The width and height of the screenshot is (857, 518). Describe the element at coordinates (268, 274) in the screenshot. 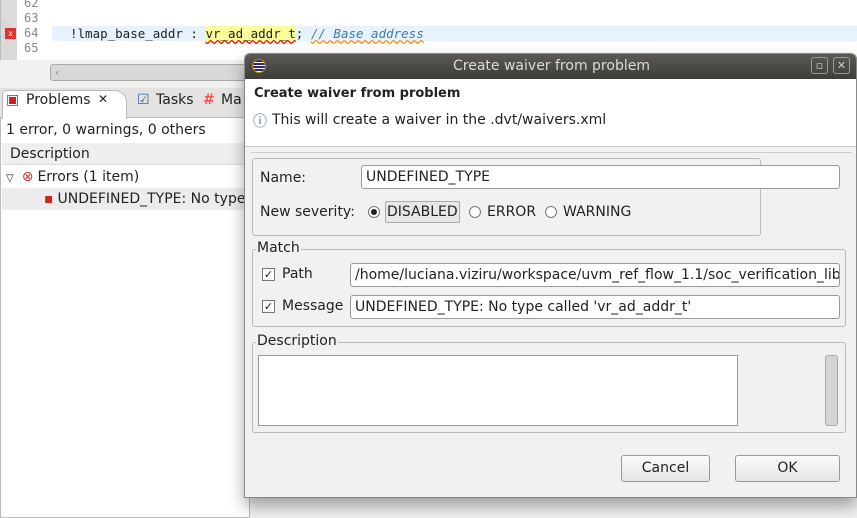

I see `path-checkbox: ✓` at that location.